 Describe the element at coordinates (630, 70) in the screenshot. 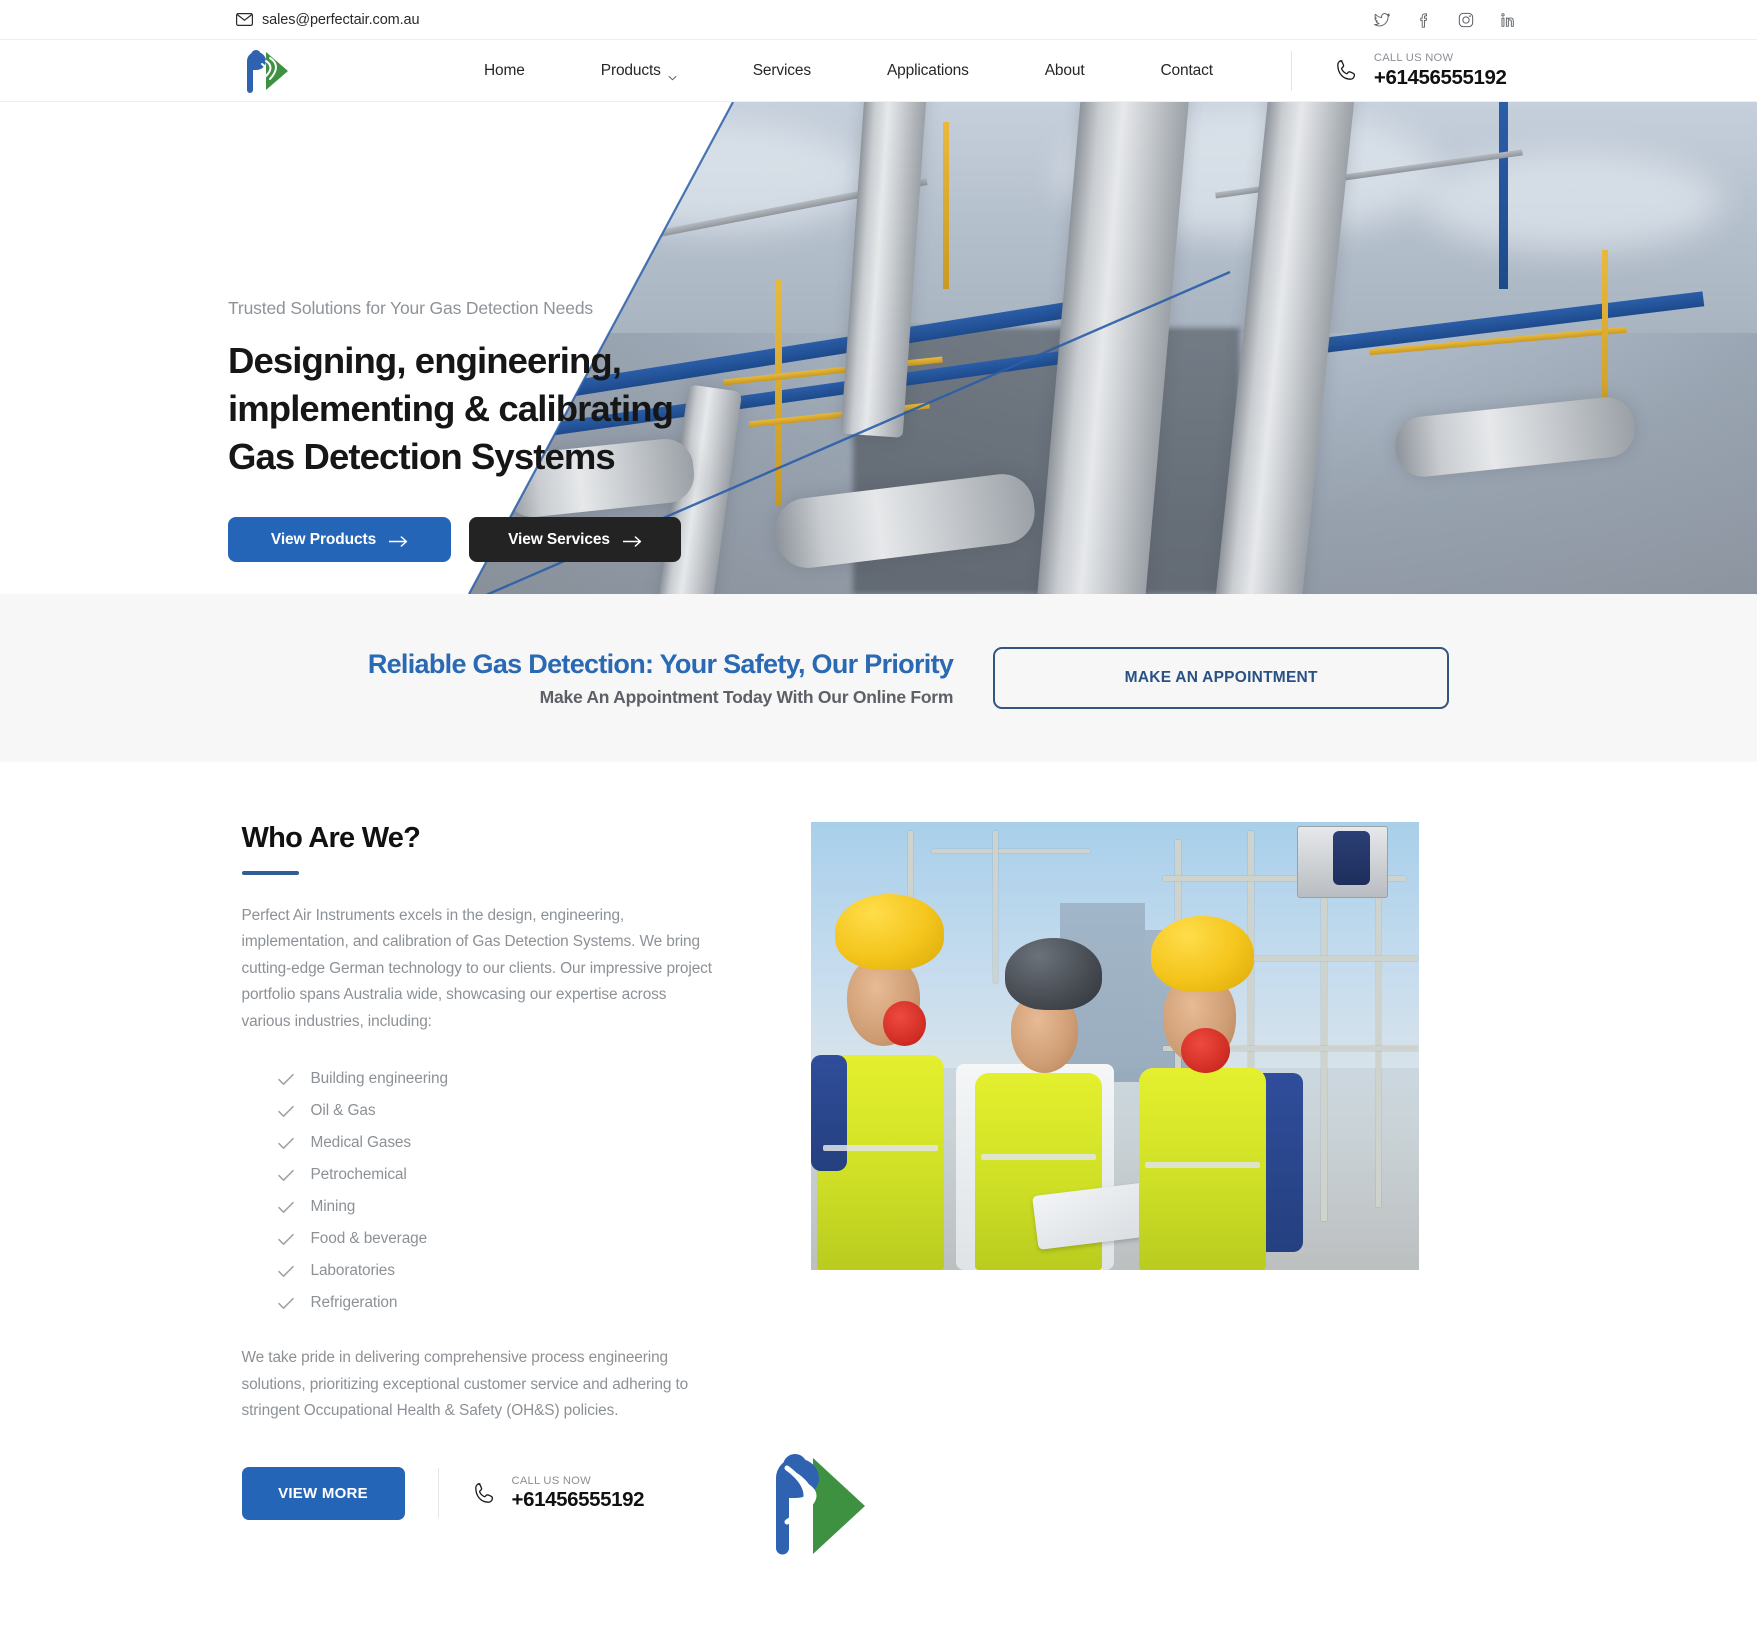

I see `nav-label: Products` at that location.